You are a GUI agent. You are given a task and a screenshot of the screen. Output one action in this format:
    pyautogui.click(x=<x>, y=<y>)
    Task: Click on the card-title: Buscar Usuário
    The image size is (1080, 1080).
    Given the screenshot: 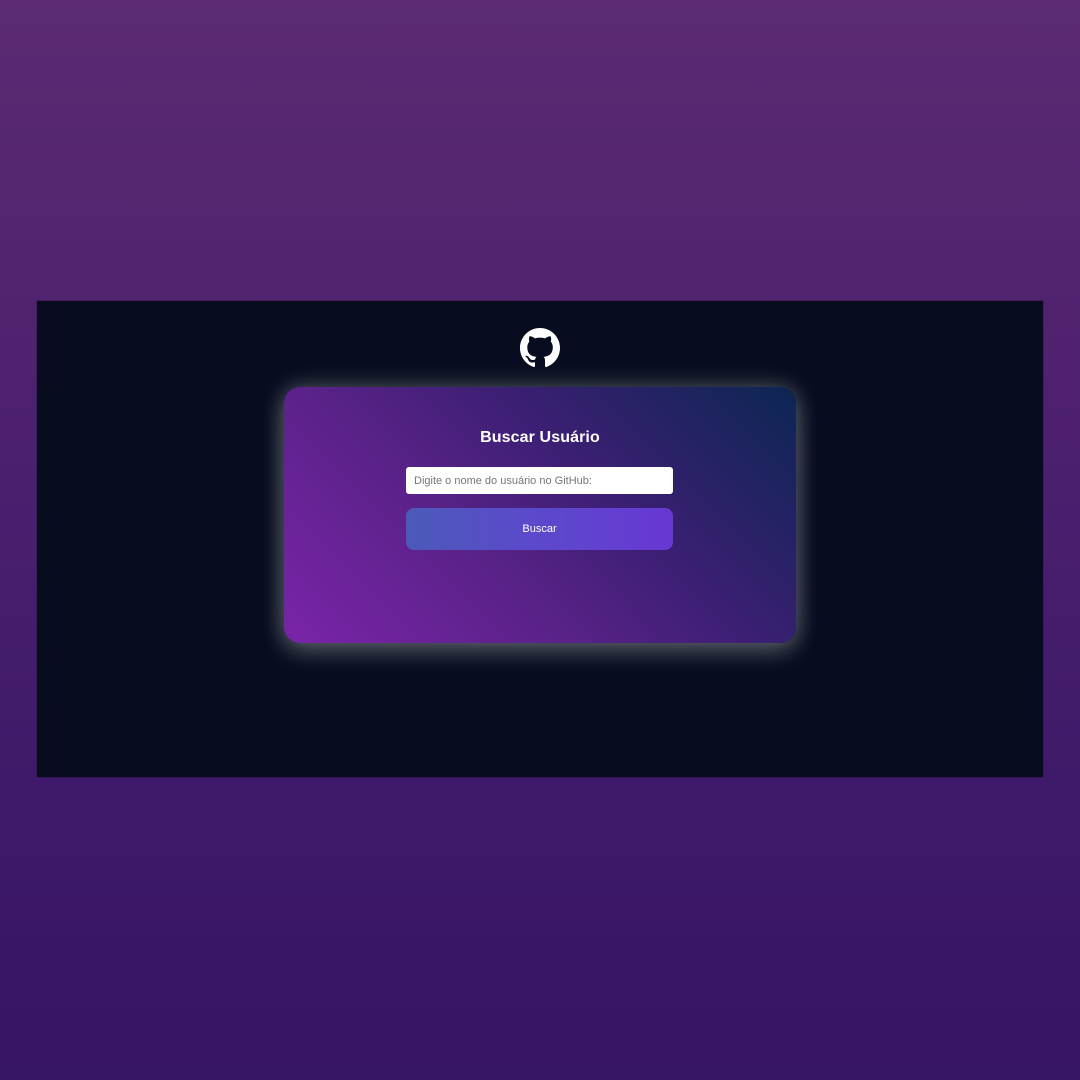 What is the action you would take?
    pyautogui.click(x=540, y=437)
    